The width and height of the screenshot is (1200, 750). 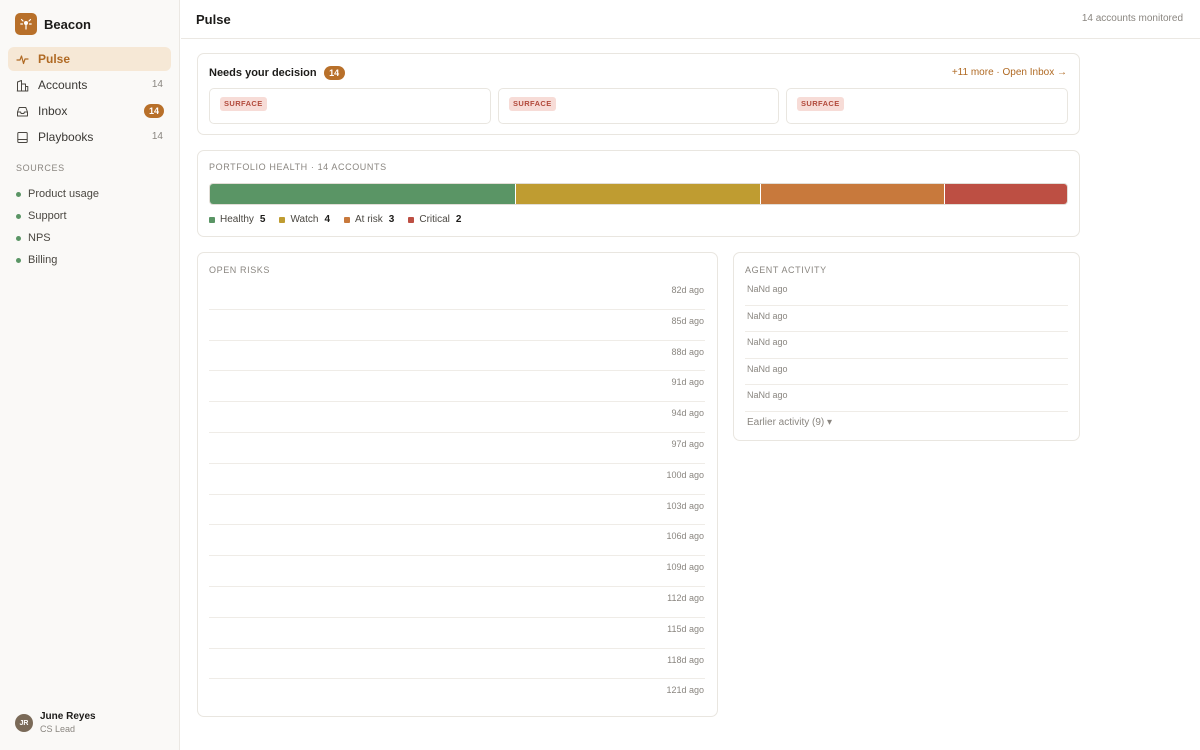 What do you see at coordinates (457, 694) in the screenshot?
I see `risk-row: 121d ago` at bounding box center [457, 694].